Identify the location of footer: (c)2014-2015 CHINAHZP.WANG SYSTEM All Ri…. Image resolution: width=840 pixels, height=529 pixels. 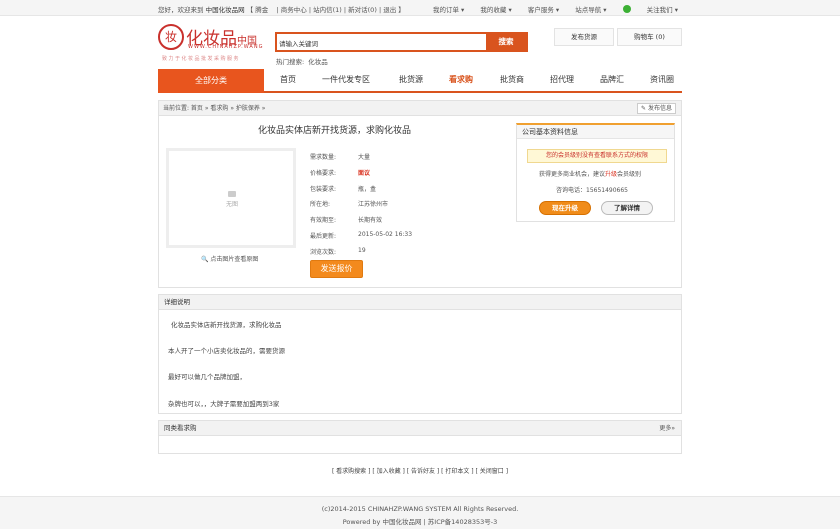
(420, 512).